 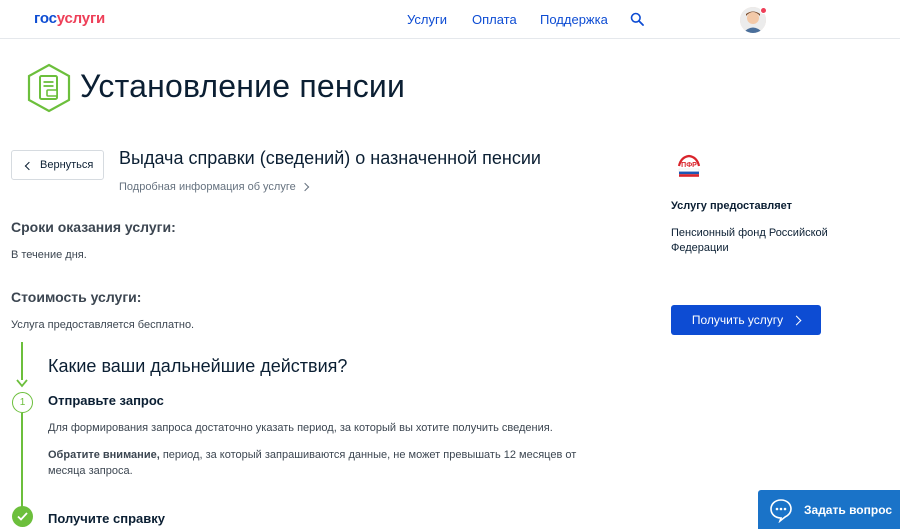 What do you see at coordinates (637, 19) in the screenshot?
I see `search-icon` at bounding box center [637, 19].